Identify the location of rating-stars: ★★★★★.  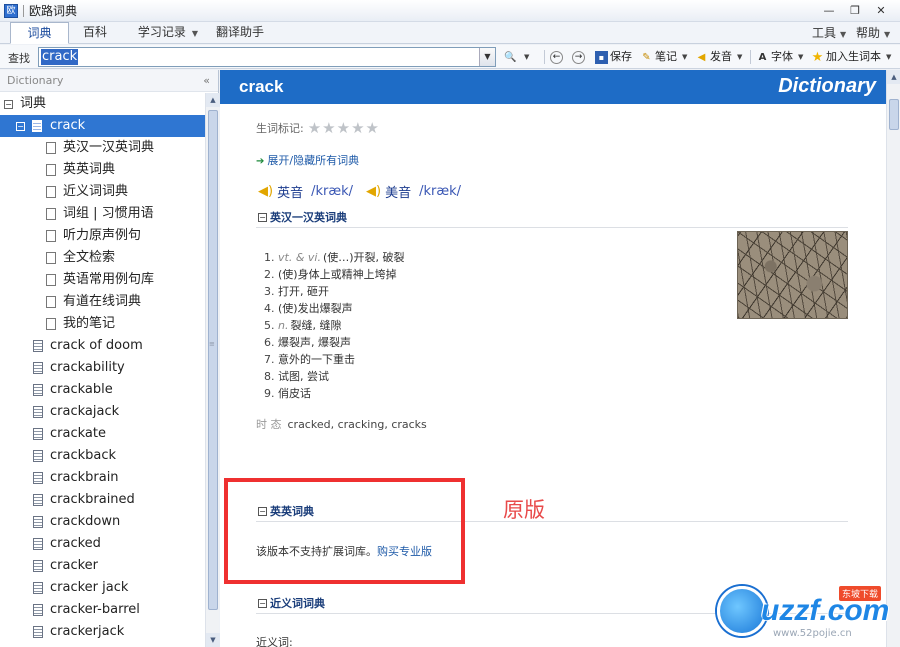
(344, 128).